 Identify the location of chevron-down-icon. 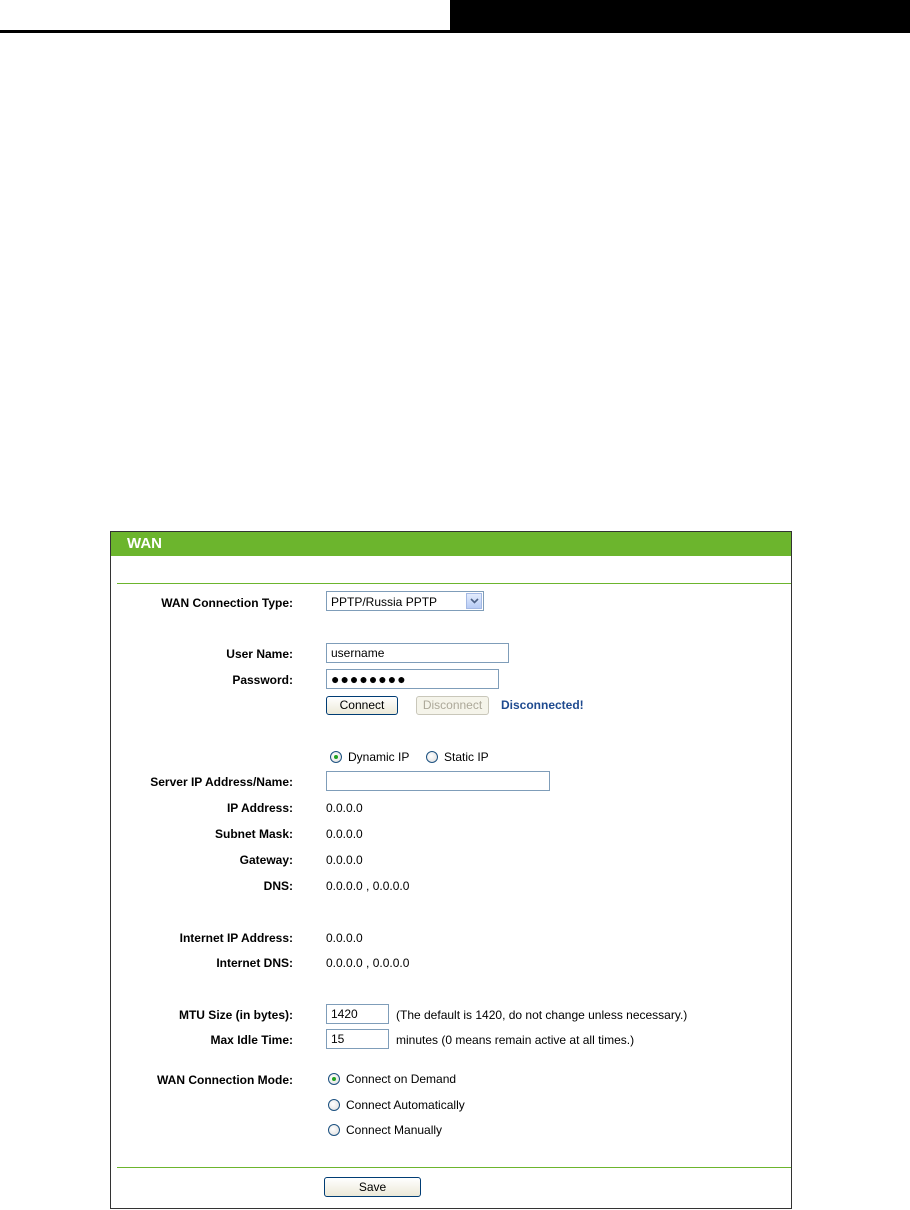
(474, 601).